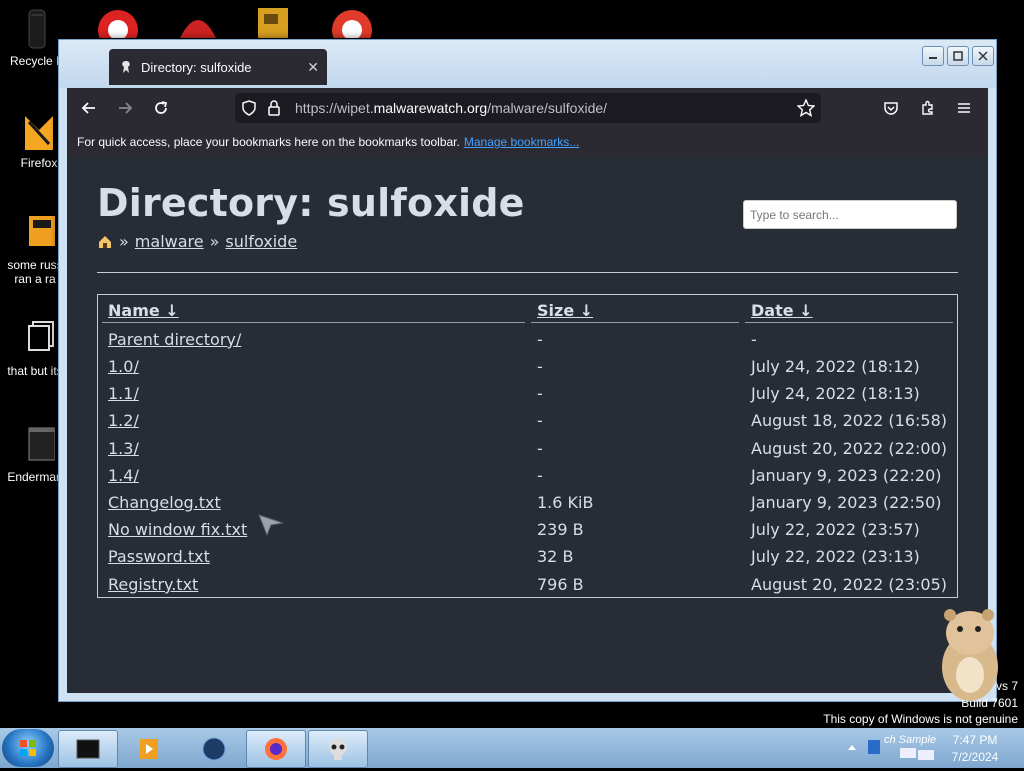  I want to click on file-size: 239 B, so click(560, 529).